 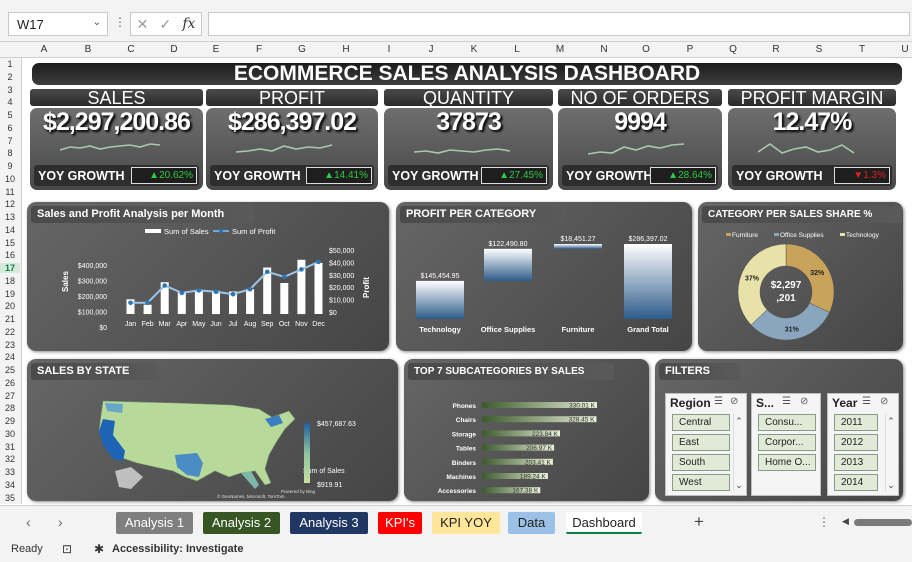 What do you see at coordinates (517, 49) in the screenshot?
I see `column-header: L` at bounding box center [517, 49].